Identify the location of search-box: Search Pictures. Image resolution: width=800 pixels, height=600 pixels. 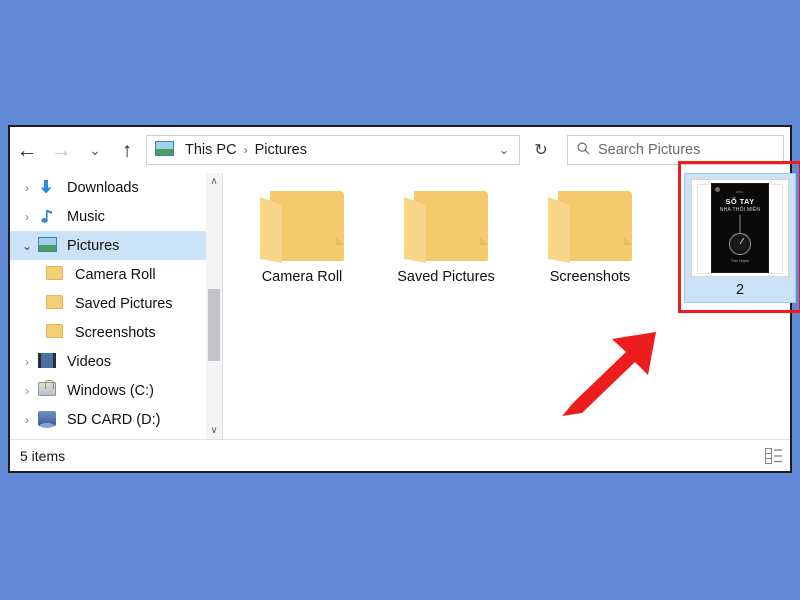
(675, 150).